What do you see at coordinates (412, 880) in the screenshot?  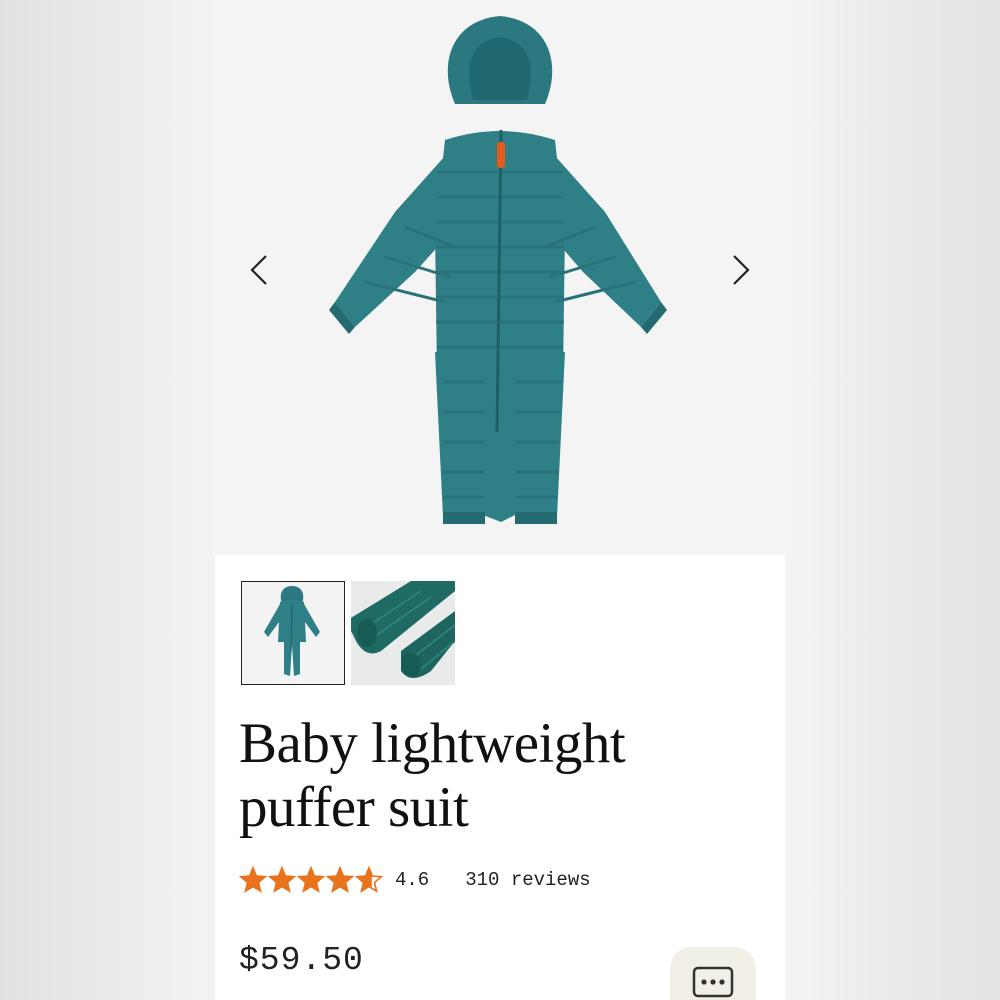 I see `rating-value: 4.6` at bounding box center [412, 880].